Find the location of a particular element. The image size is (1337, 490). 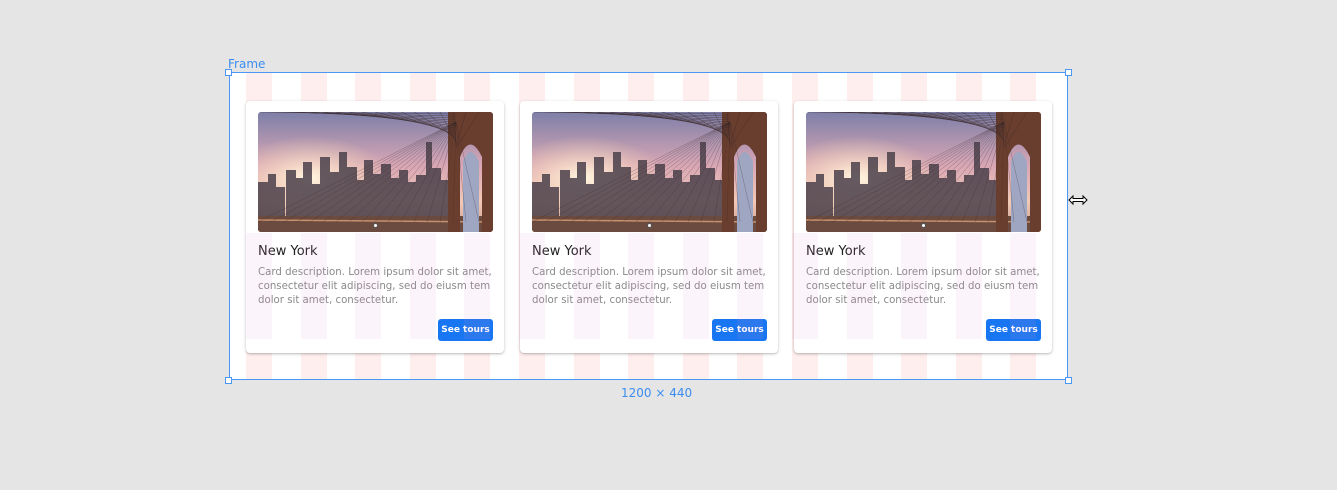

resize-handle-top-left is located at coordinates (228, 72).